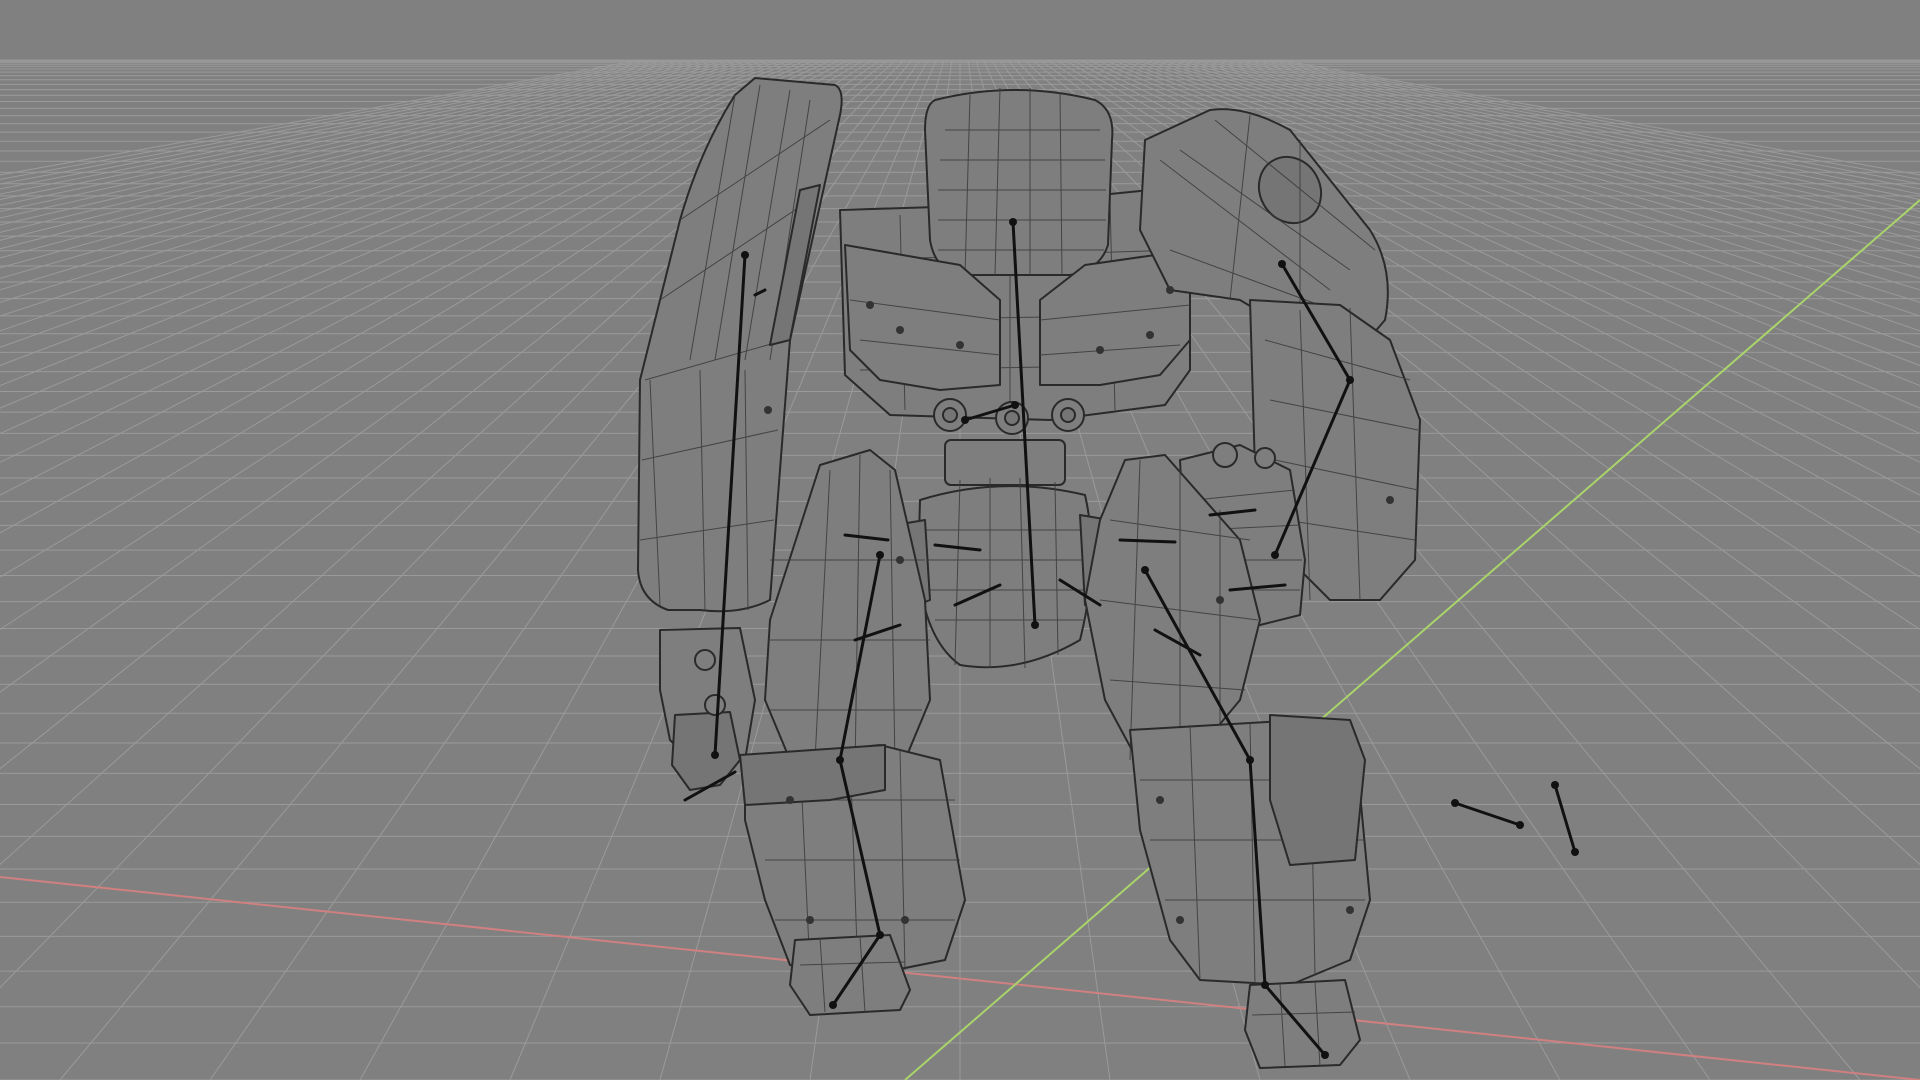 This screenshot has width=1920, height=1080. What do you see at coordinates (1302, 1024) in the screenshot?
I see `right-foot` at bounding box center [1302, 1024].